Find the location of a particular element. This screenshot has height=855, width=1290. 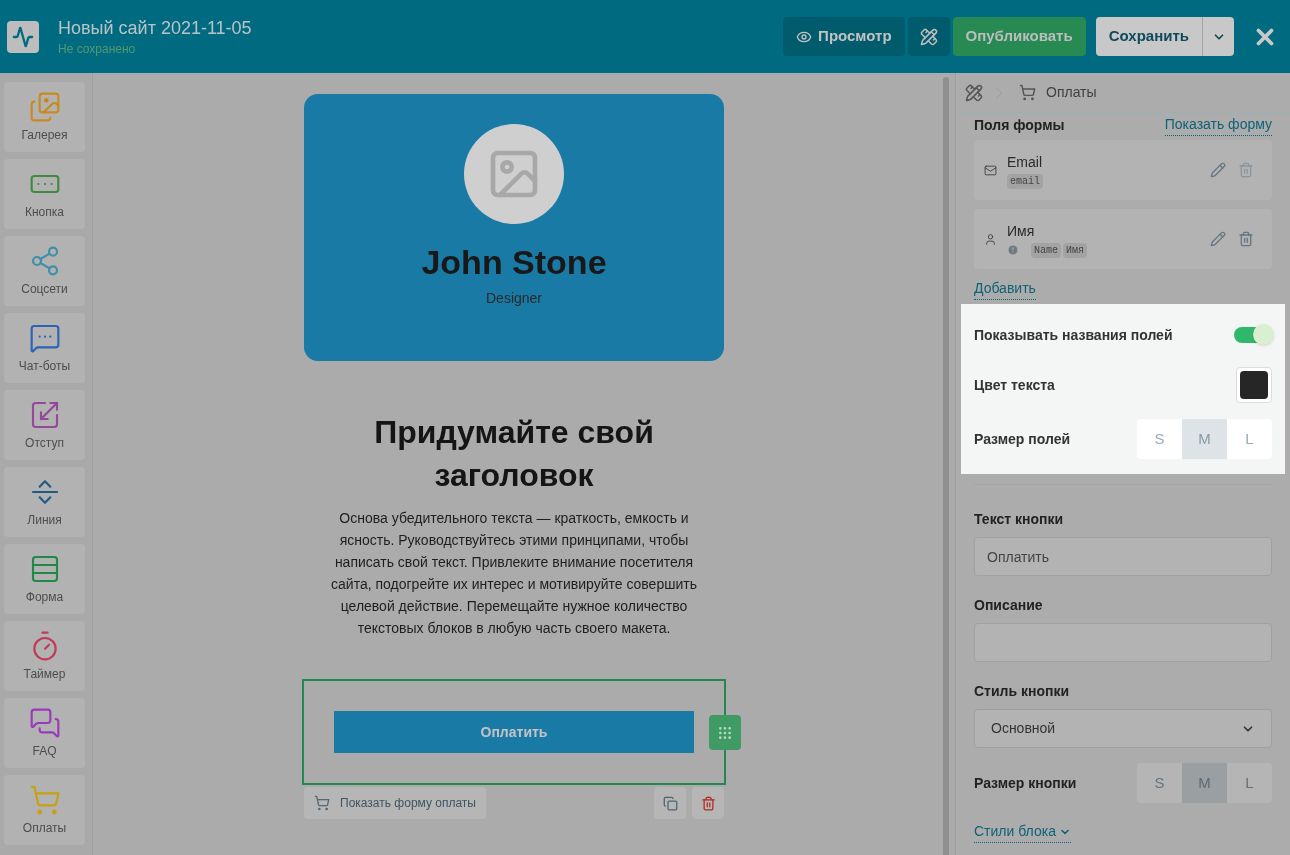

field-label: Email is located at coordinates (1025, 162).